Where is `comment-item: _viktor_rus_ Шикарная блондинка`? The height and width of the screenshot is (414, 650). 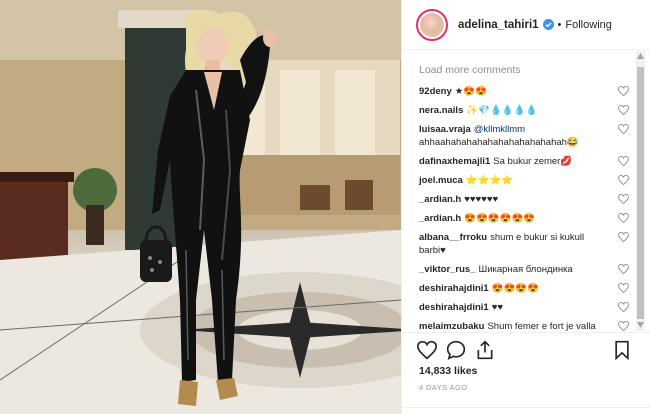 comment-item: _viktor_rus_ Шикарная блондинка is located at coordinates (527, 269).